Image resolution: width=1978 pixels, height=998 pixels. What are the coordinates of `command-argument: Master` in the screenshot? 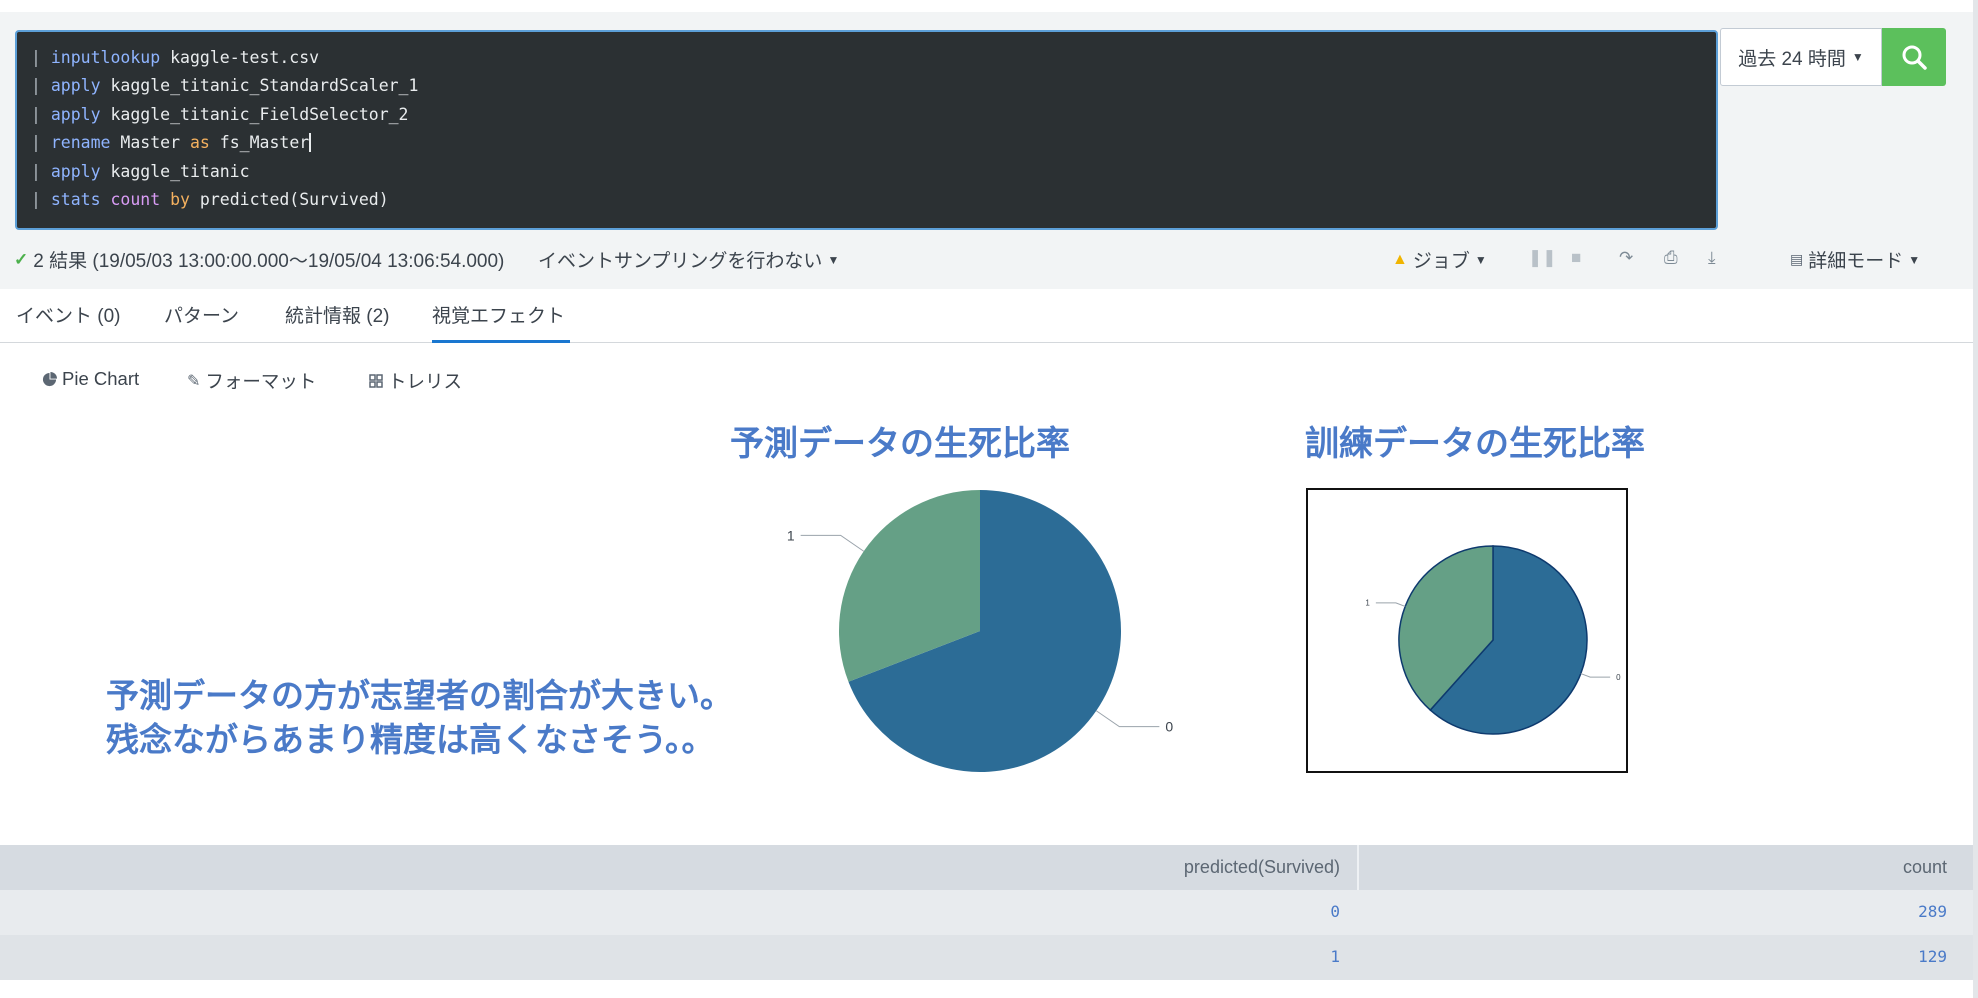 It's located at (150, 143).